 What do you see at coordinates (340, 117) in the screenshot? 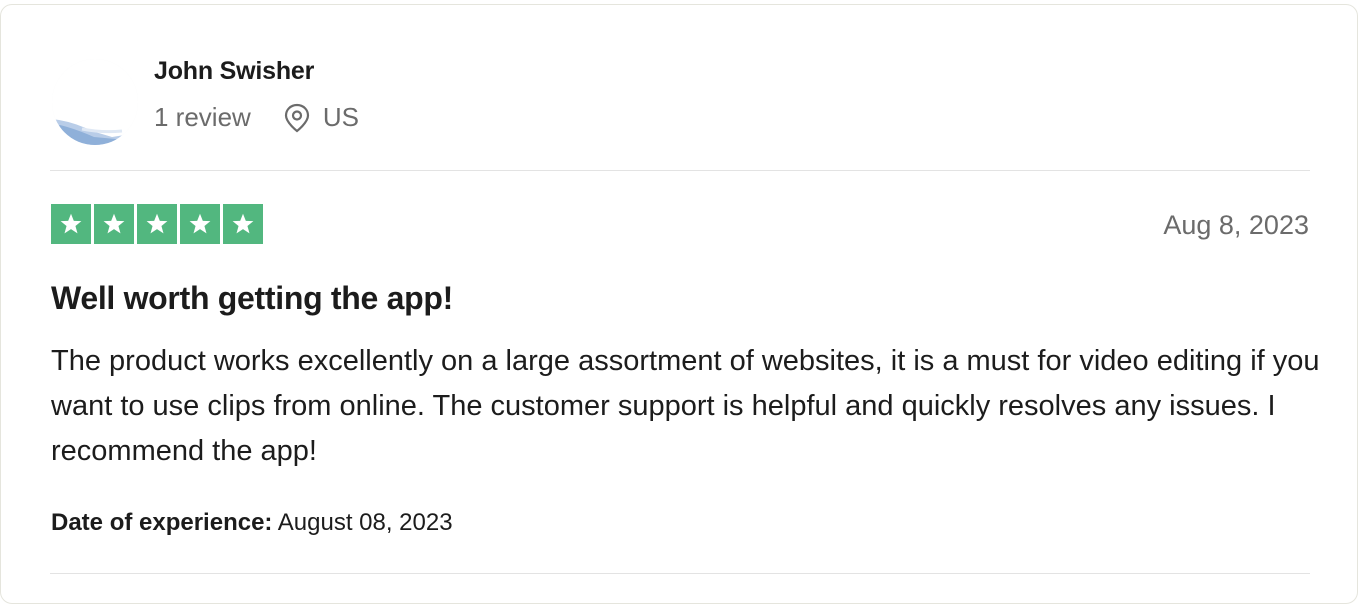
I see `reviewer-country: US` at bounding box center [340, 117].